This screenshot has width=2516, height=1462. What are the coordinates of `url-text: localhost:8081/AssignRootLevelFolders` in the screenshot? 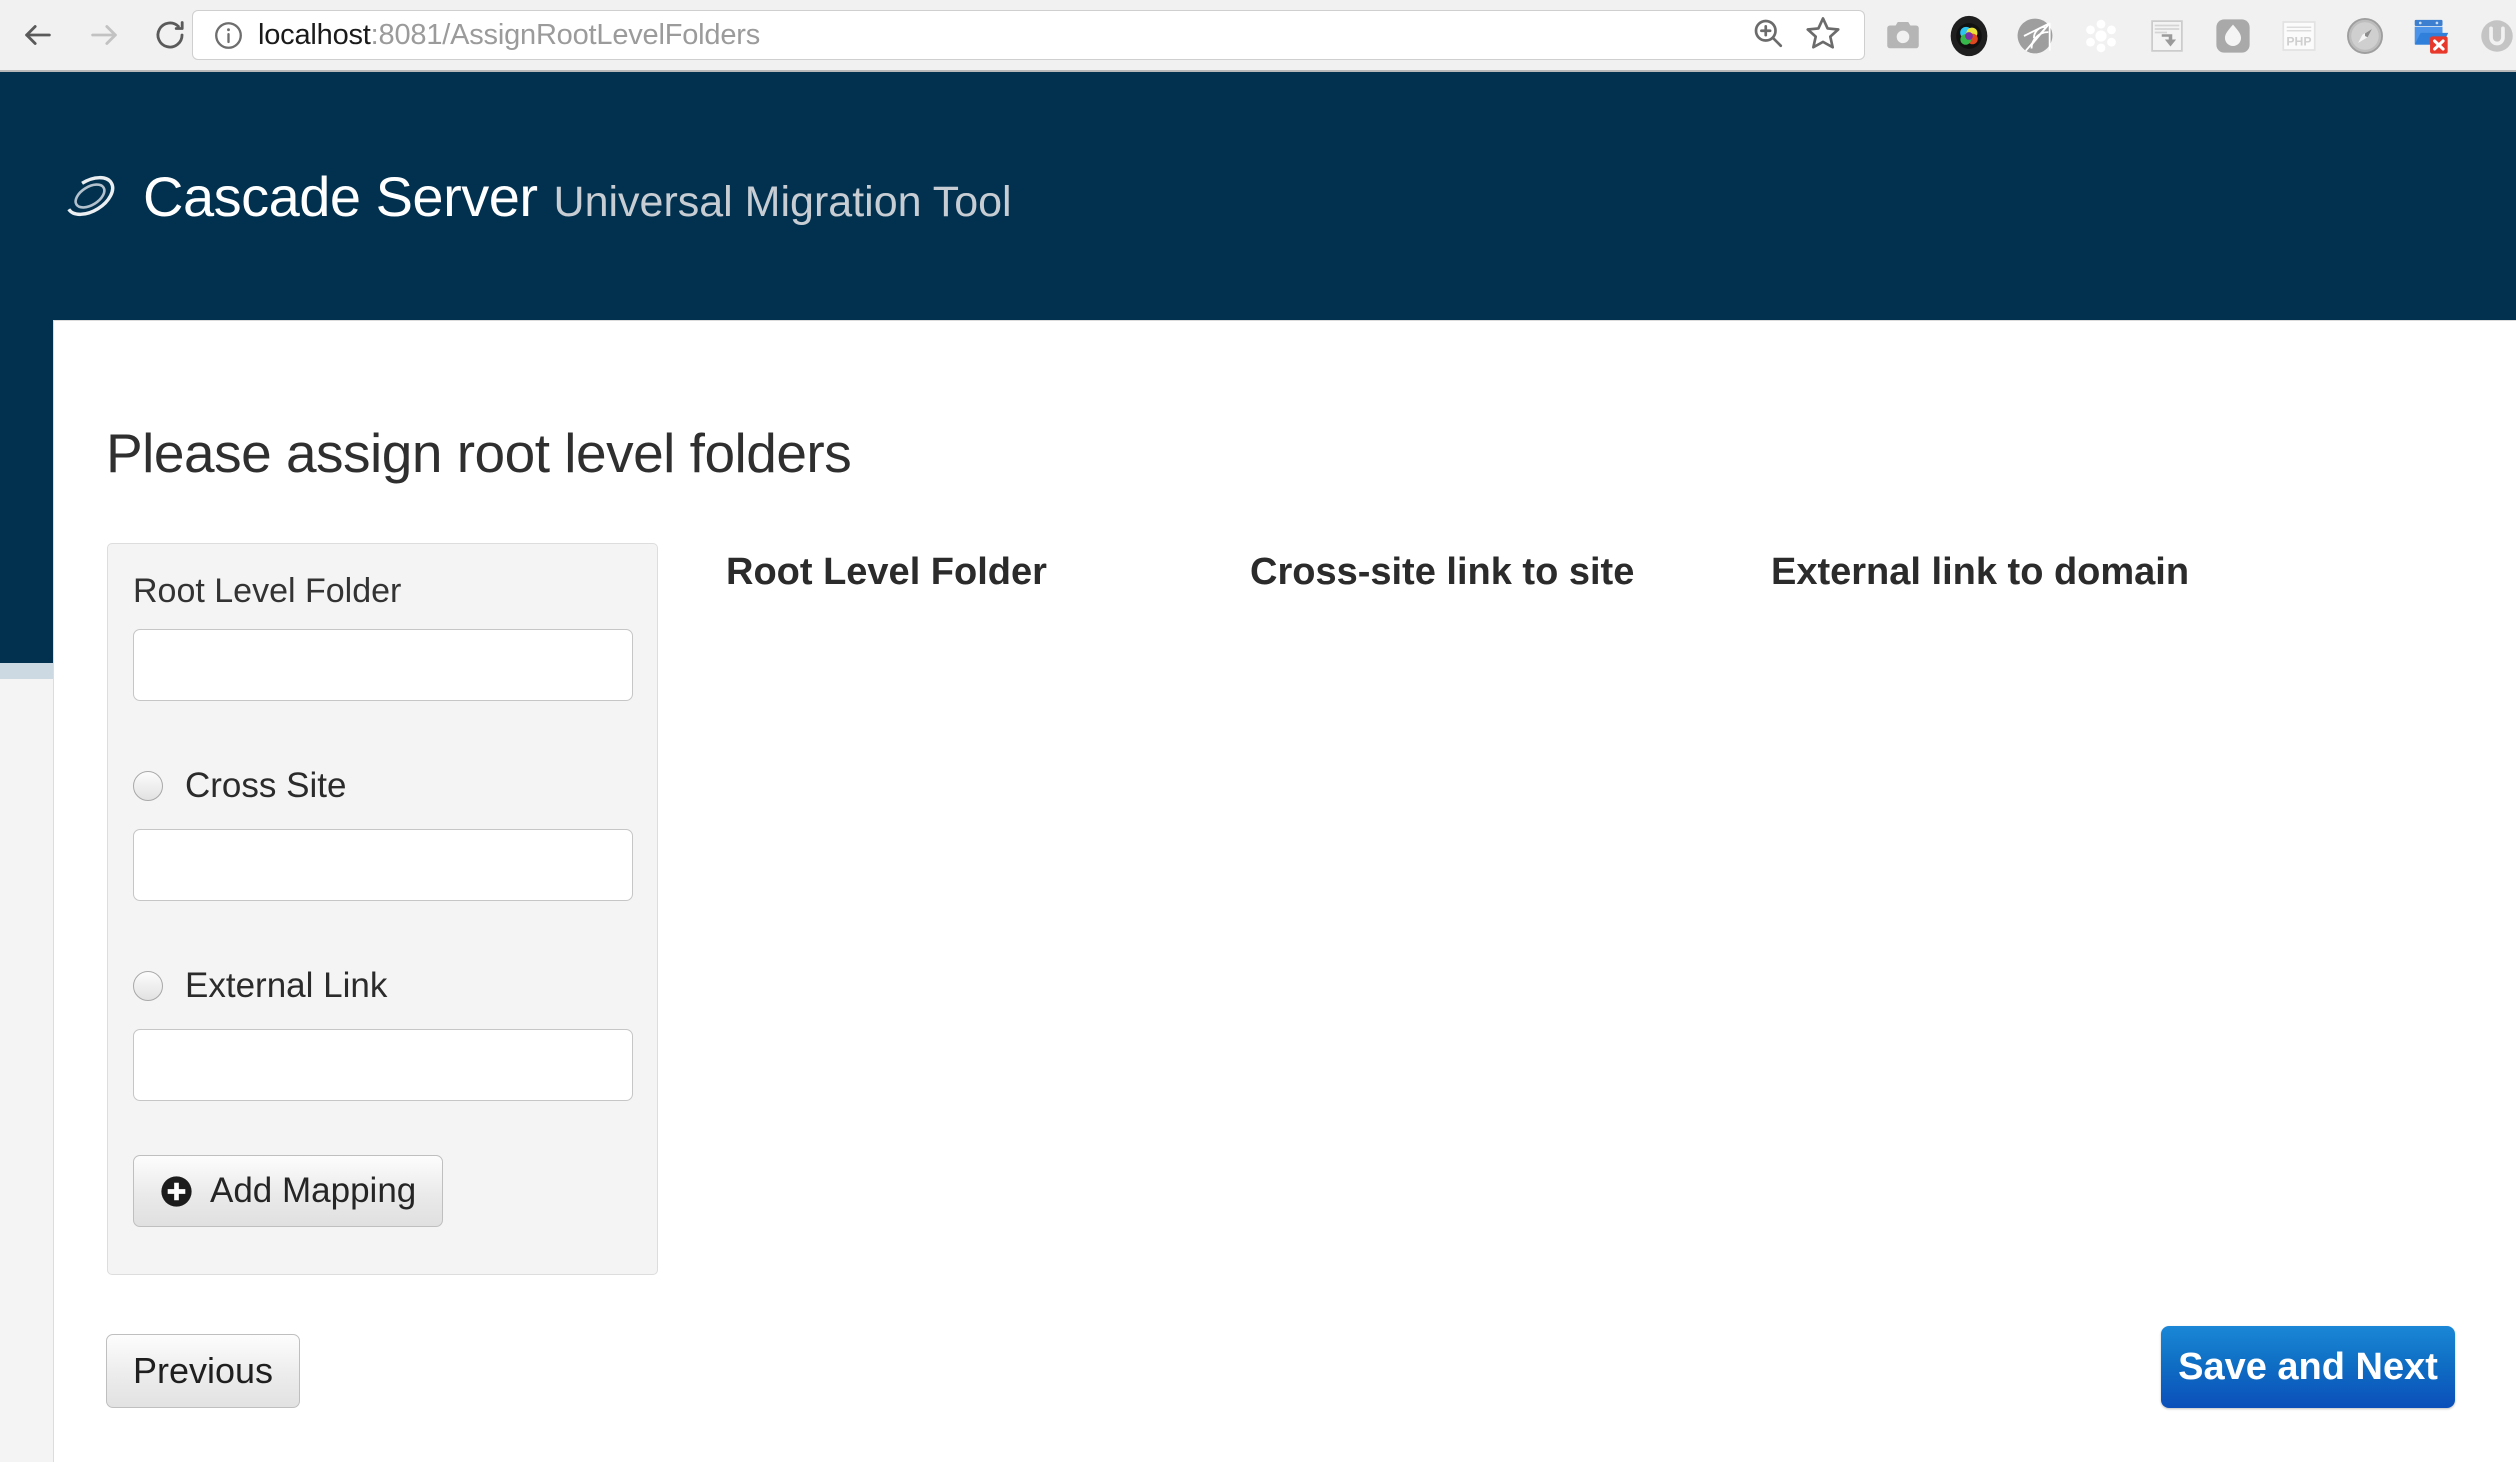 It's located at (509, 35).